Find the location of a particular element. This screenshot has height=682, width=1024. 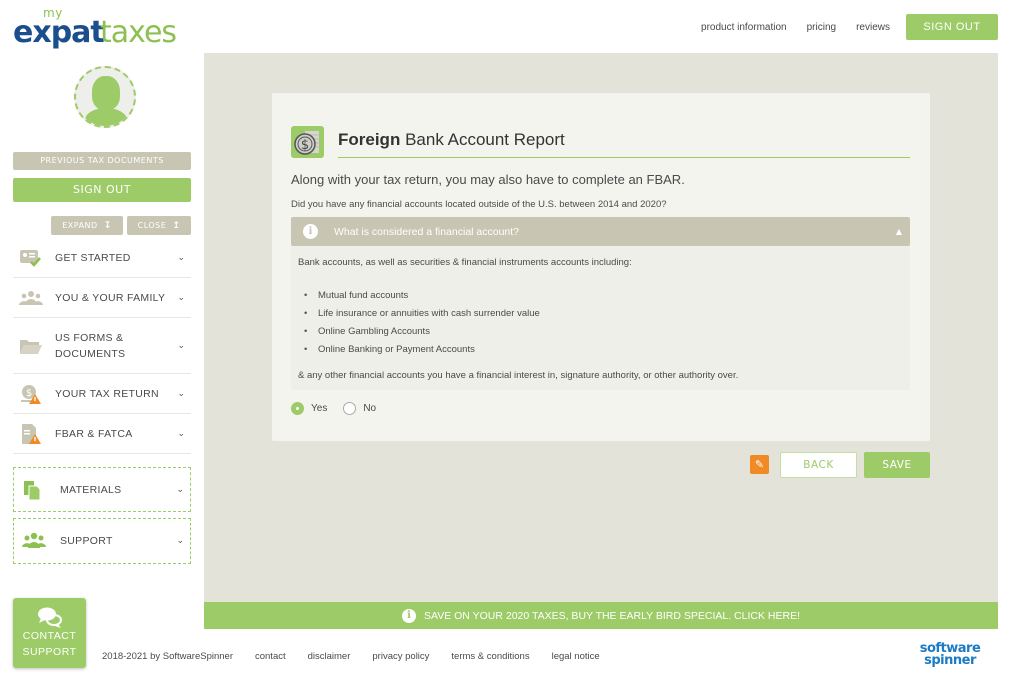

previous-tax-documents-button: PREVIOUS TAX DOCUMENTS is located at coordinates (102, 161).